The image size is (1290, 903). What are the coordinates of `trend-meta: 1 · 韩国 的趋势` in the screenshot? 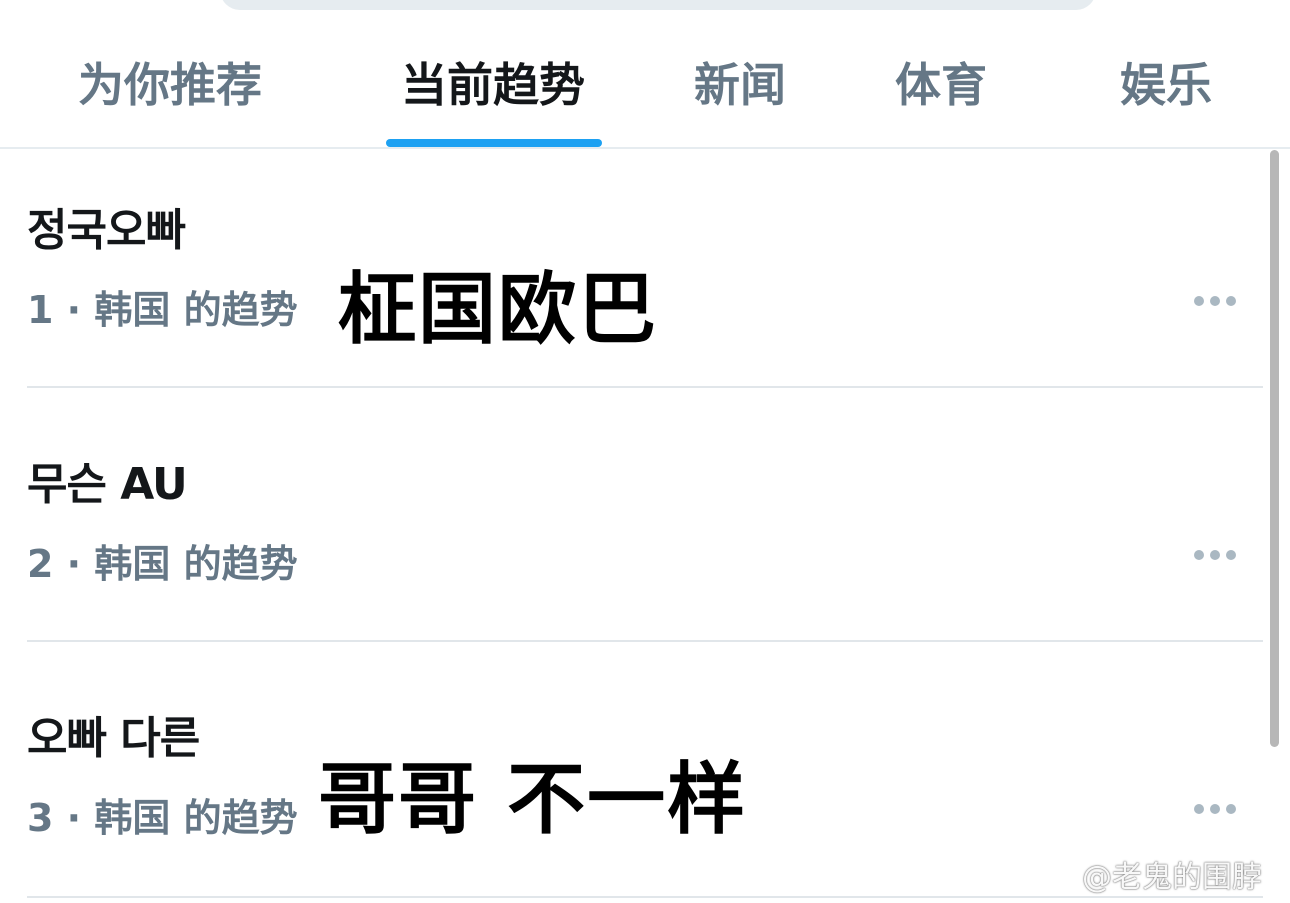 It's located at (162, 310).